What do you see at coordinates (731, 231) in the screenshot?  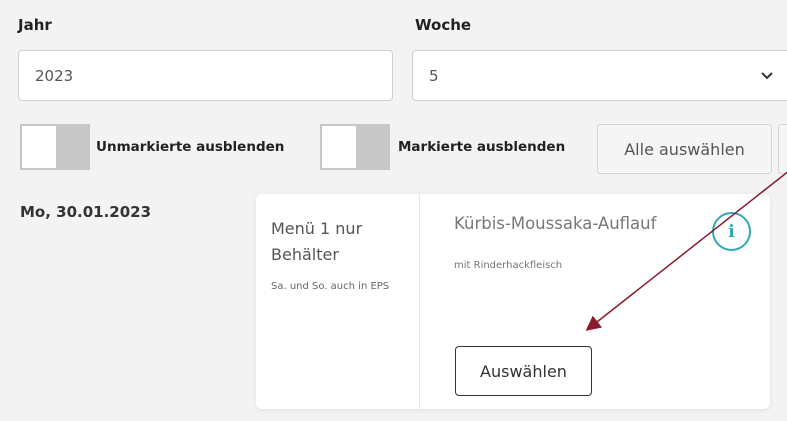 I see `info-icon: i` at bounding box center [731, 231].